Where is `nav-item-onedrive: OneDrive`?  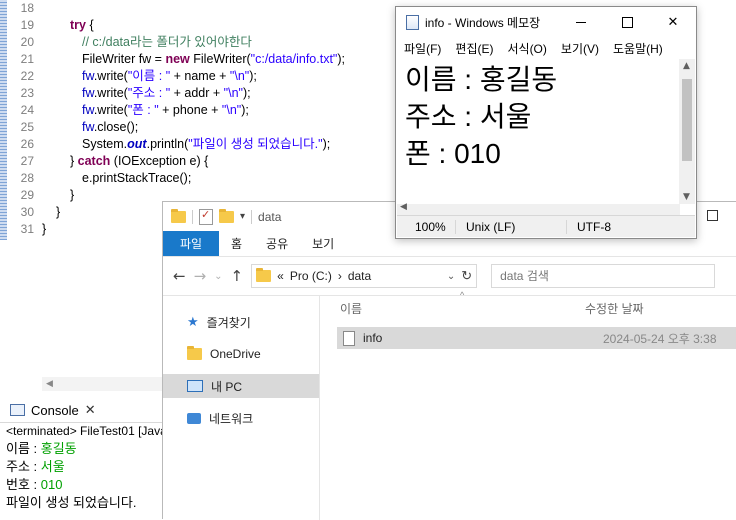
nav-item-onedrive: OneDrive is located at coordinates (241, 354).